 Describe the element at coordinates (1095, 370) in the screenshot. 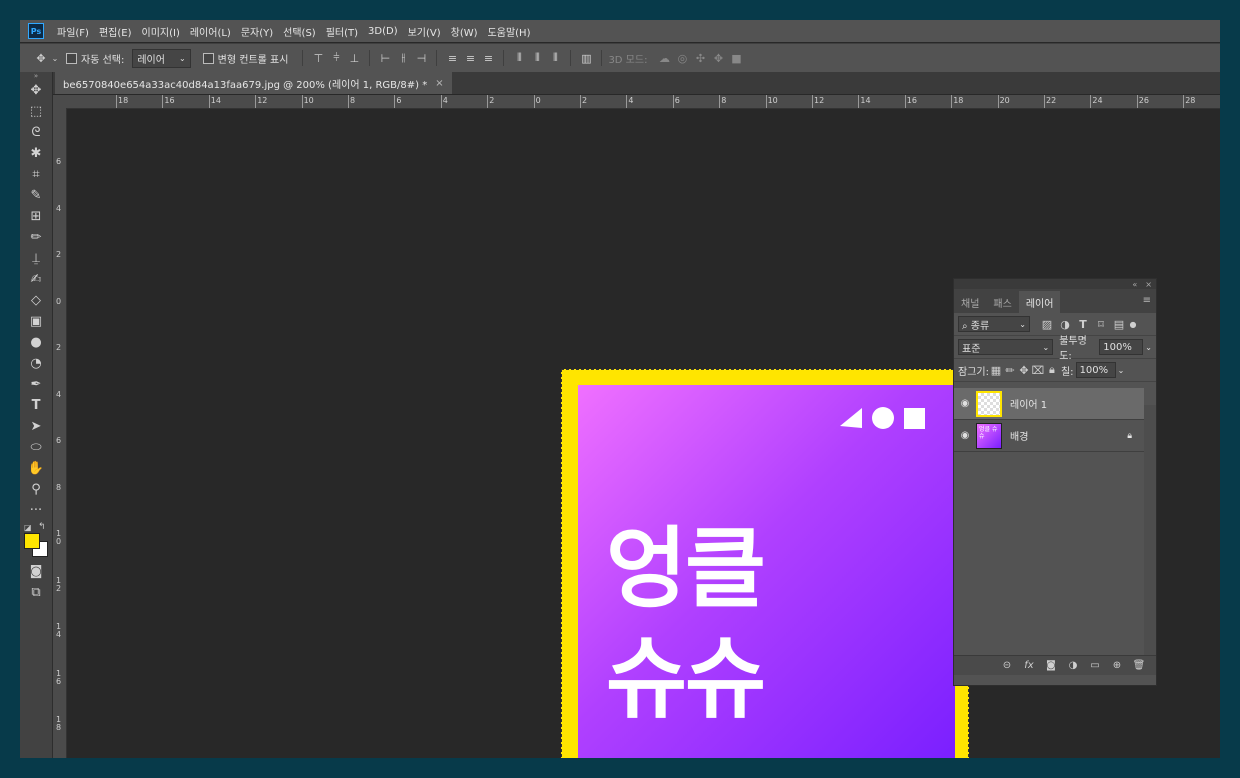

I see `fill-field: 100%` at that location.